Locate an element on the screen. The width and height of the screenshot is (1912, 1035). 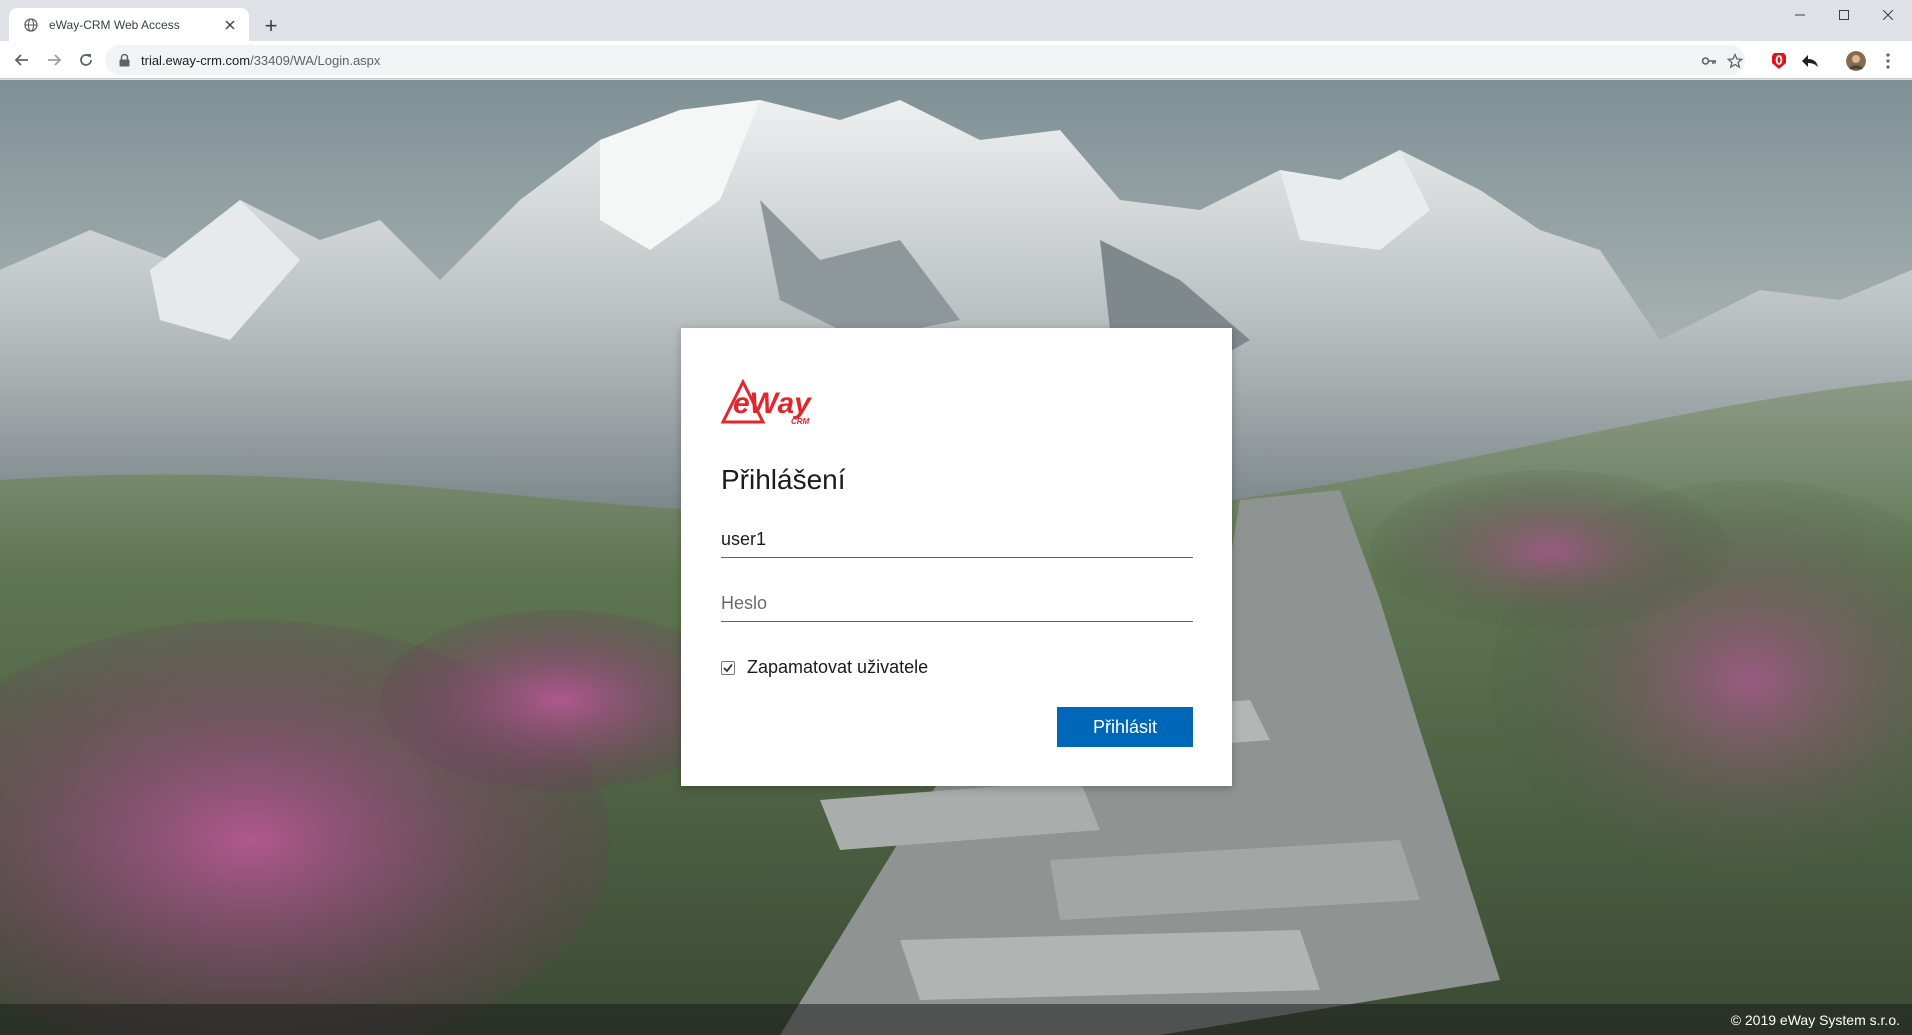
password-input is located at coordinates (957, 603).